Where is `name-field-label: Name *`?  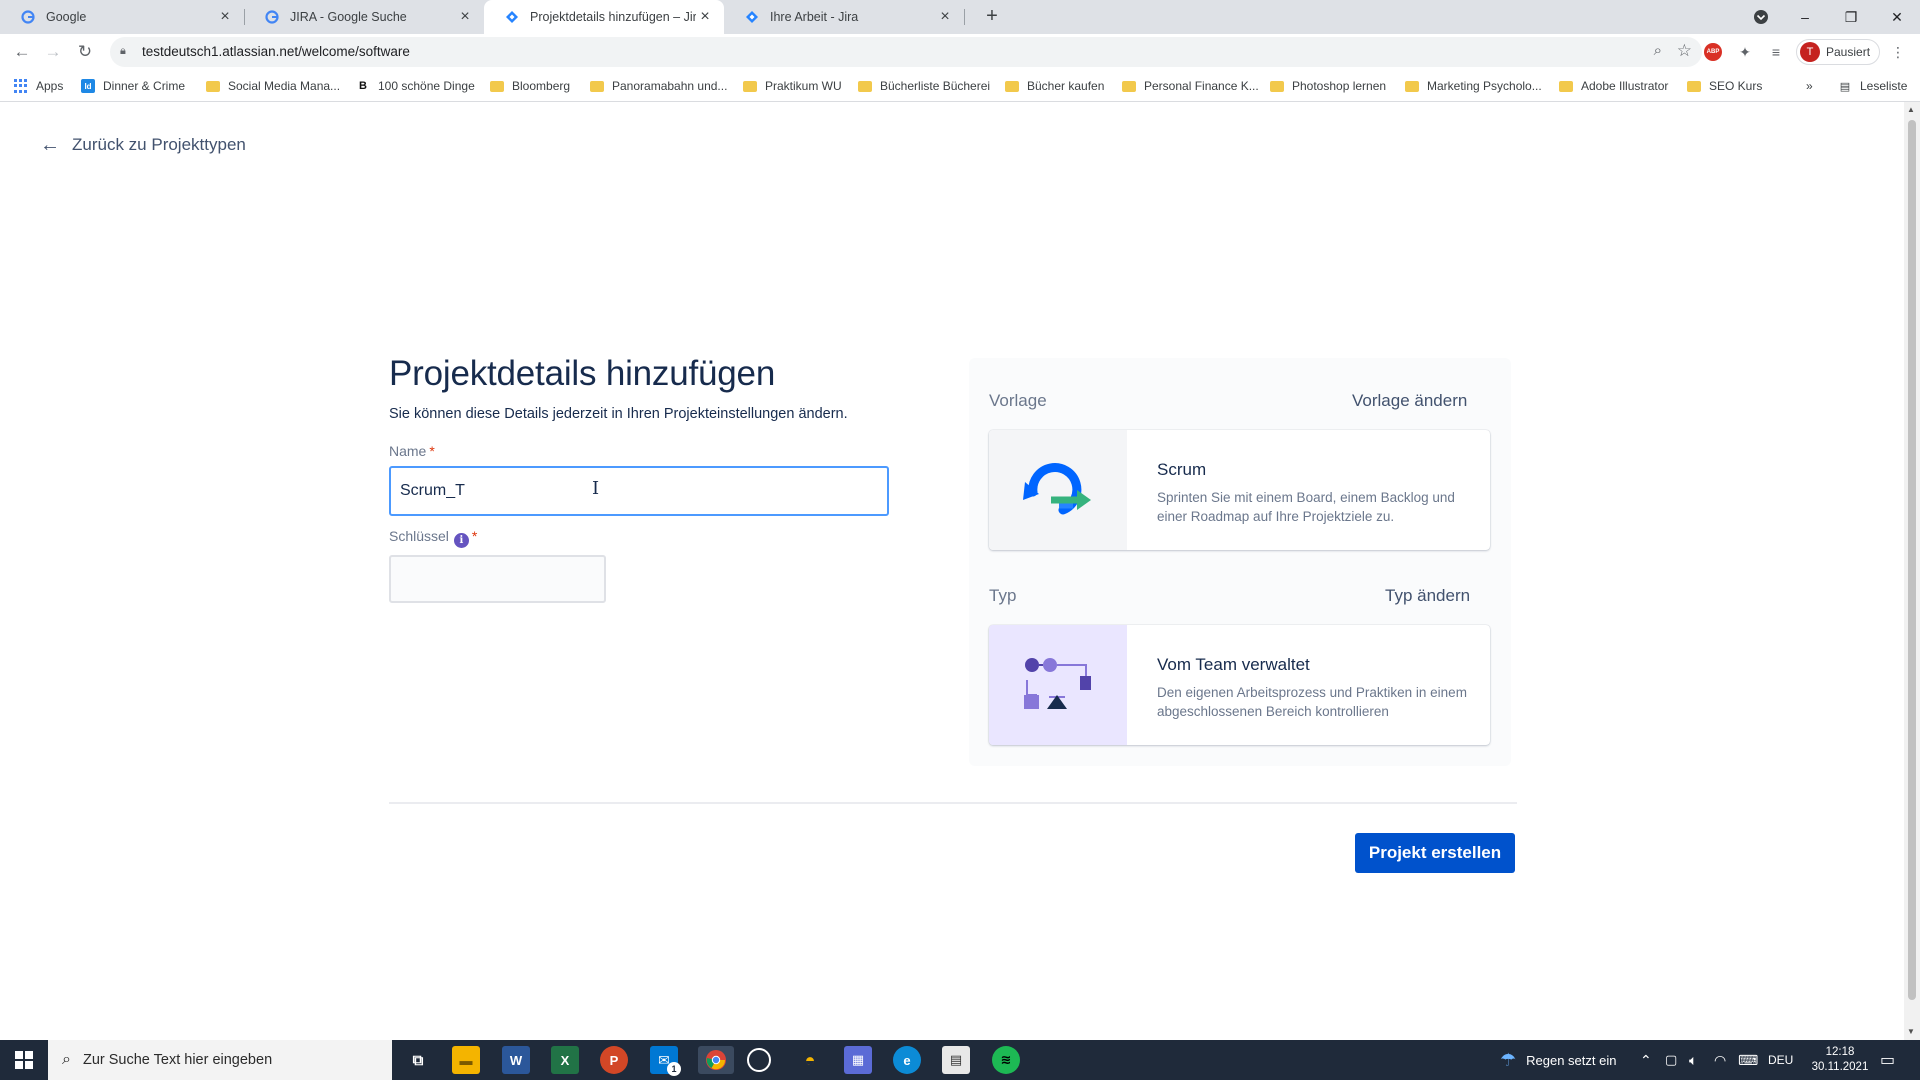 name-field-label: Name * is located at coordinates (412, 451).